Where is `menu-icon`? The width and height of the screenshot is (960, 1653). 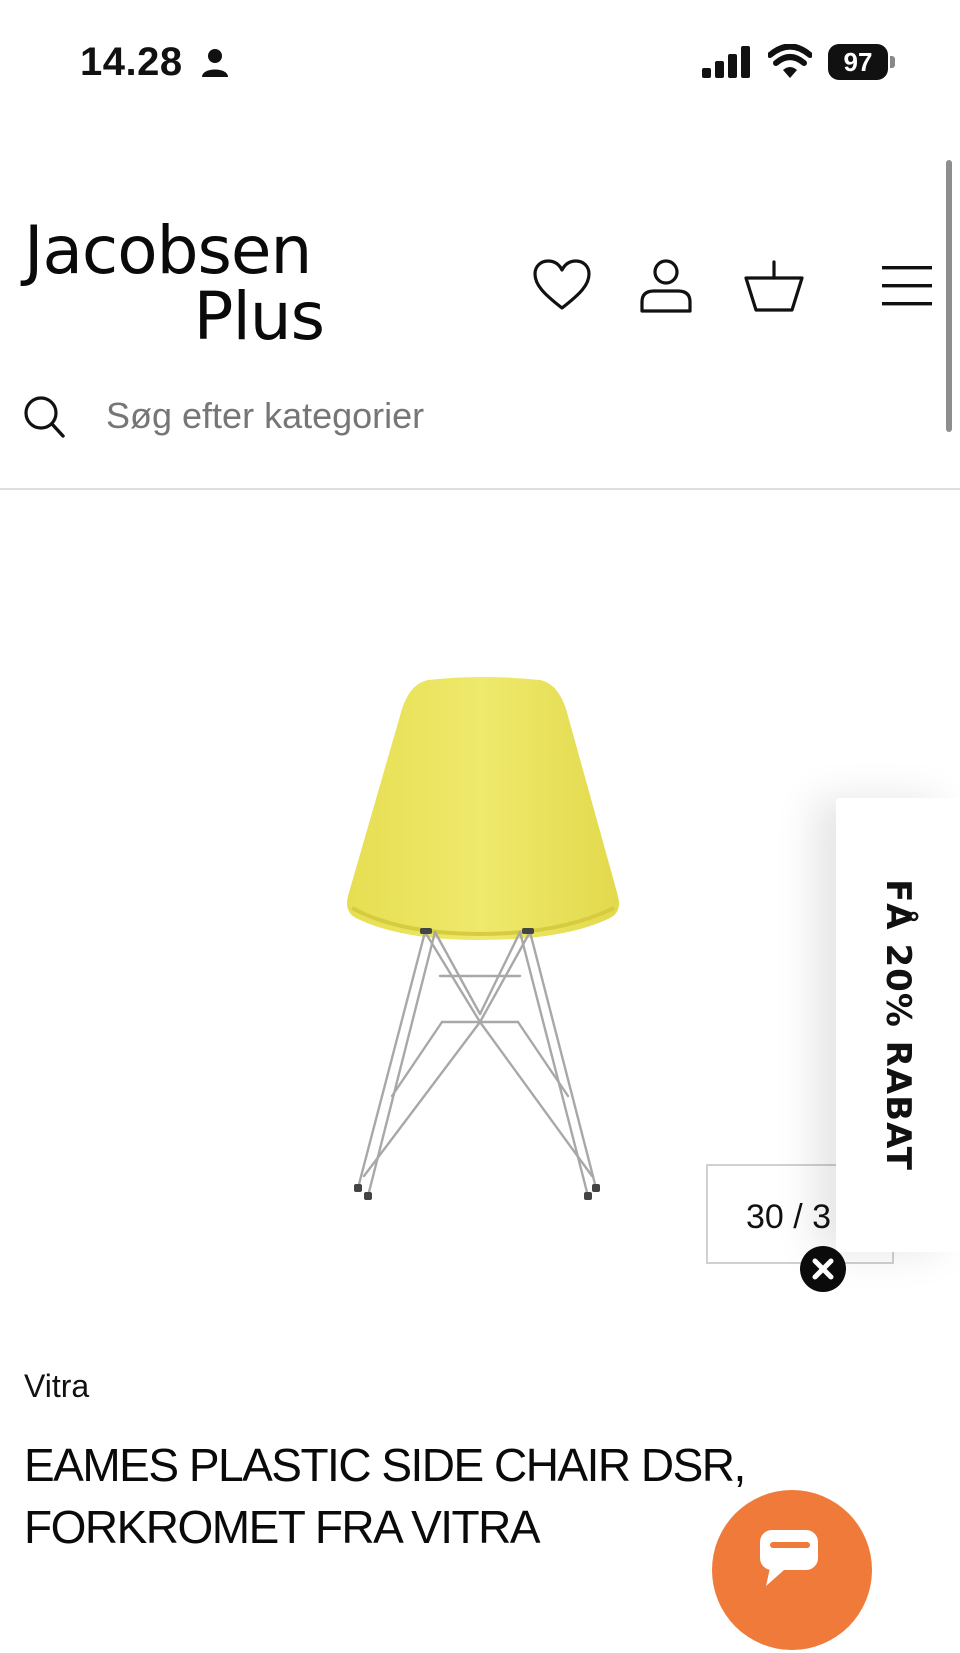 menu-icon is located at coordinates (907, 286).